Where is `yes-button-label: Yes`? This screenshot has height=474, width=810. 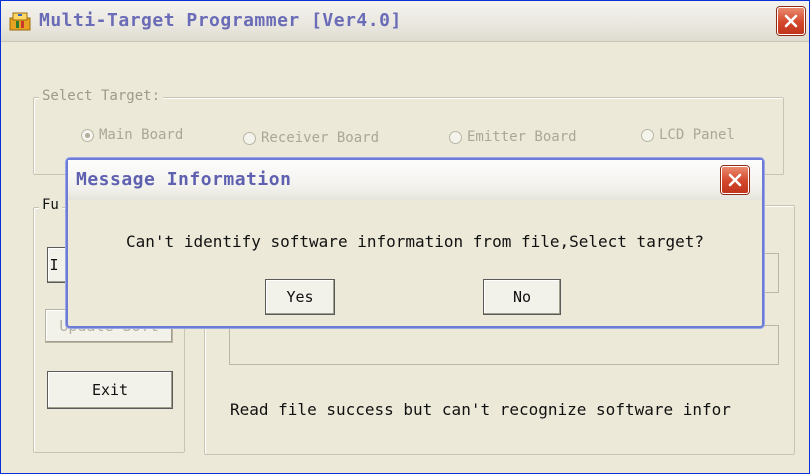
yes-button-label: Yes is located at coordinates (300, 297).